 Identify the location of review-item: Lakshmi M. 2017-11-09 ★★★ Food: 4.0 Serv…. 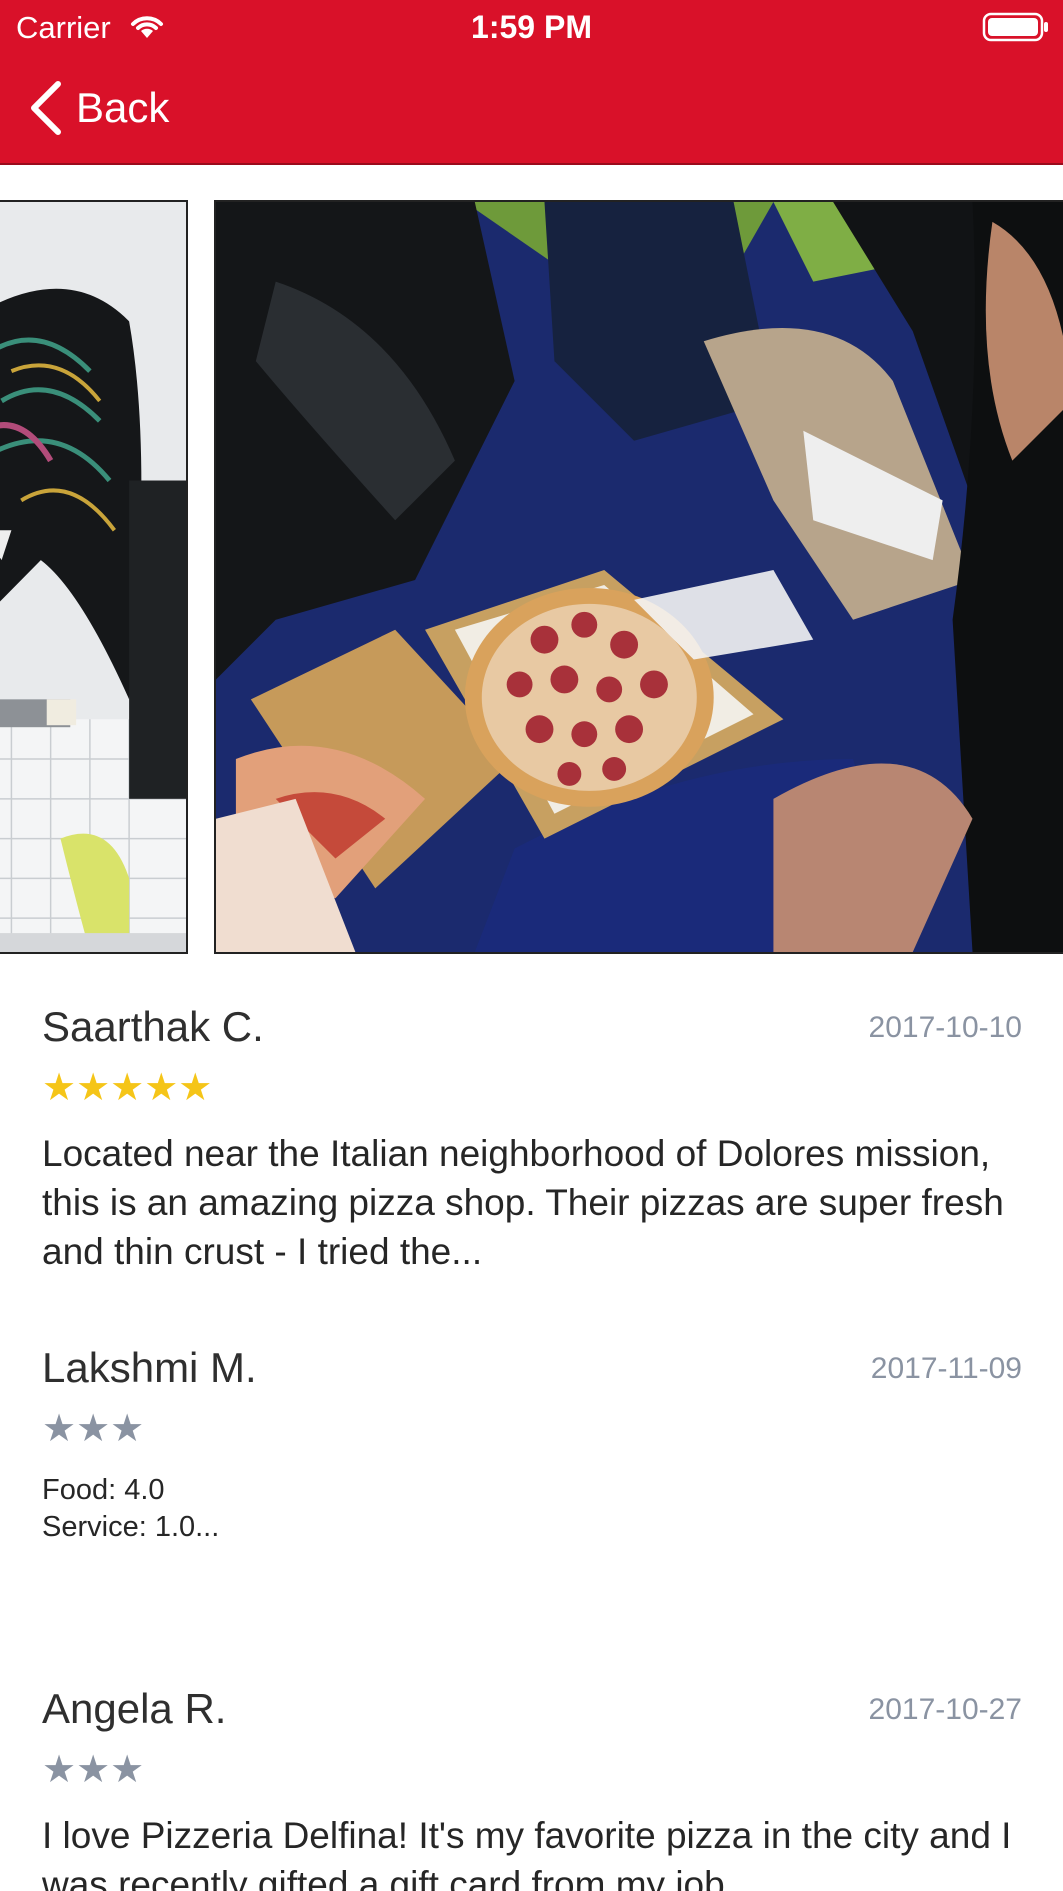
(532, 1464).